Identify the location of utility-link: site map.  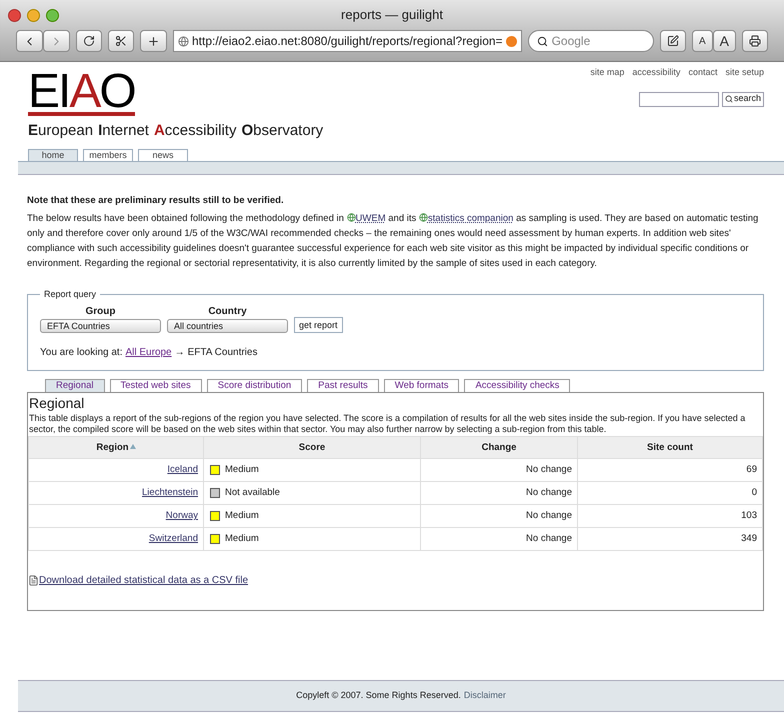
(607, 73).